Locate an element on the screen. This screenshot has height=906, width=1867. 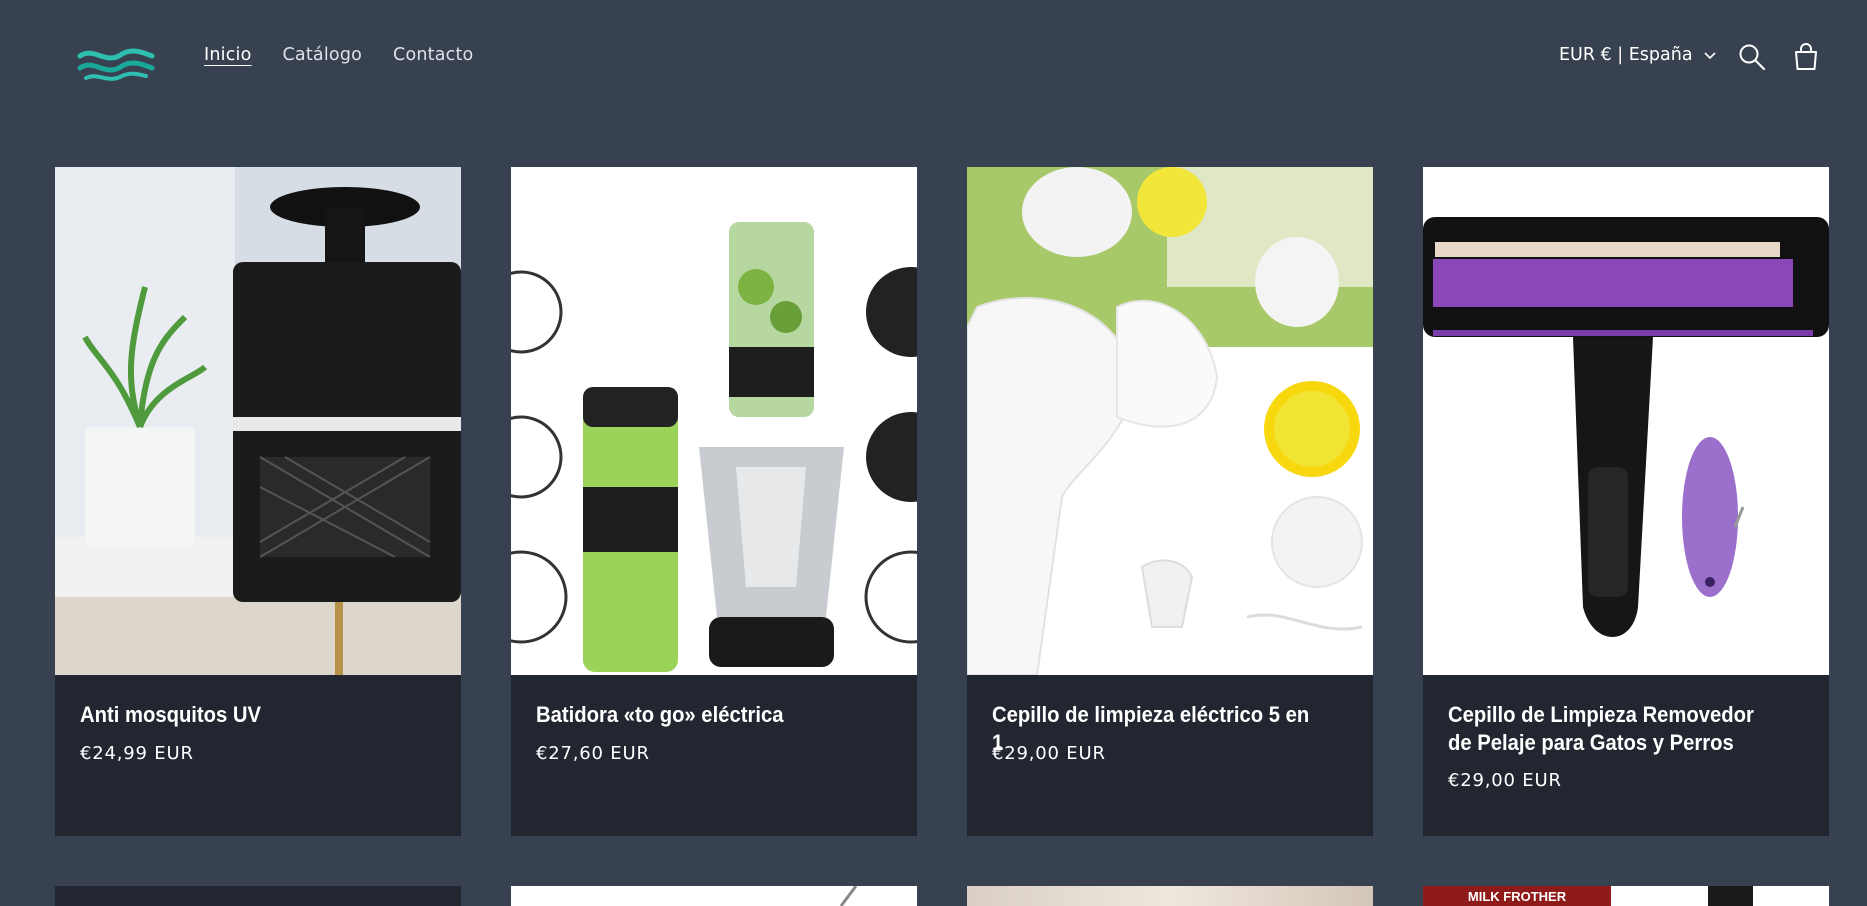
nav-link-contacto: Contacto is located at coordinates (433, 55).